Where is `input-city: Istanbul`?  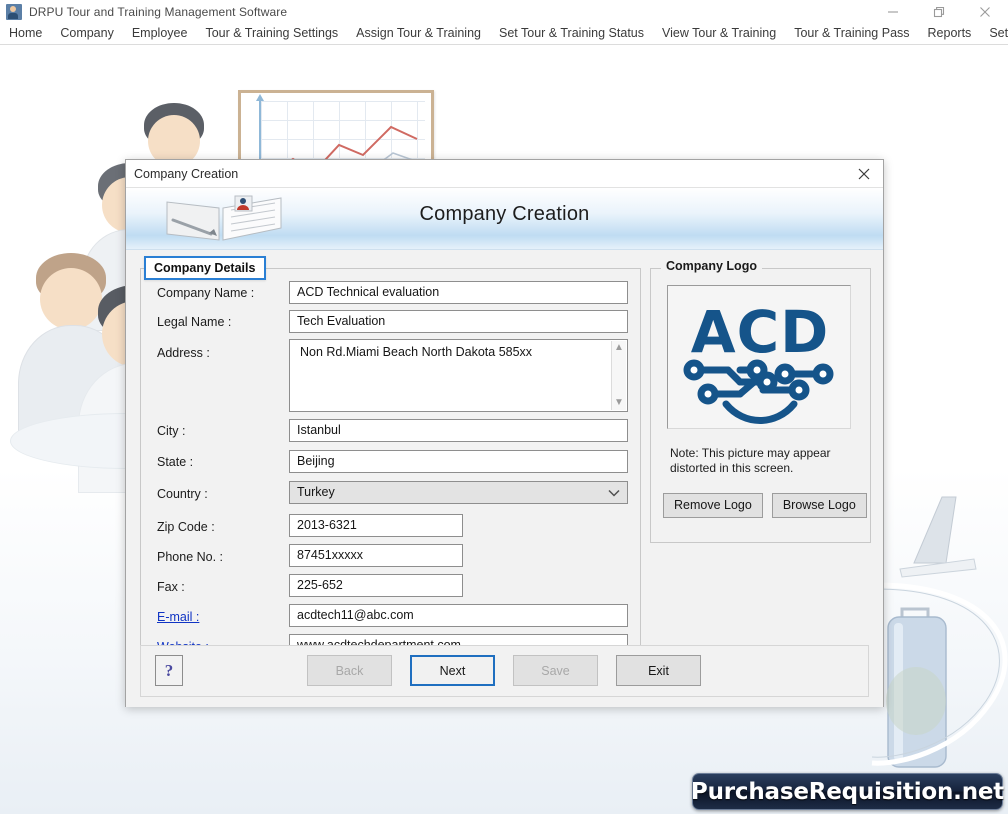
input-city: Istanbul is located at coordinates (458, 430).